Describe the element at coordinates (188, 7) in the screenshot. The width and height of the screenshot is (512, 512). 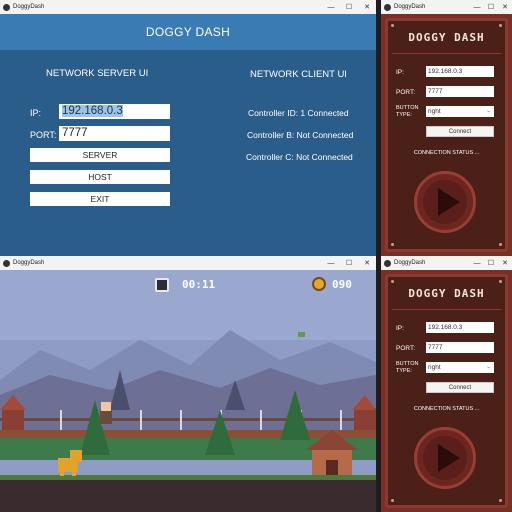
I see `server-titlebar: DoggyDash — ☐ ✕` at that location.